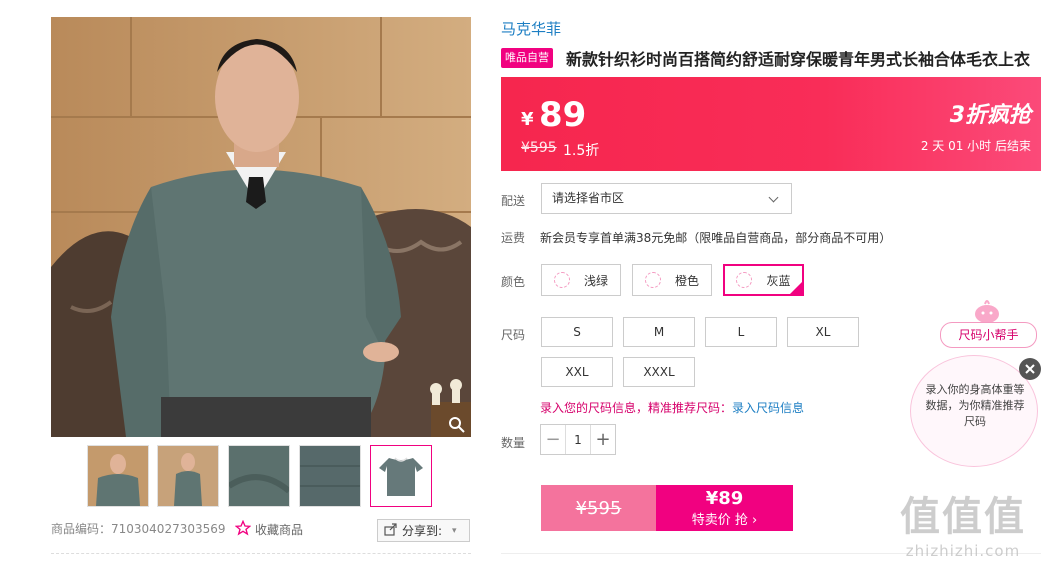 The image size is (1041, 569). Describe the element at coordinates (454, 530) in the screenshot. I see `caret-down-icon: ▾` at that location.